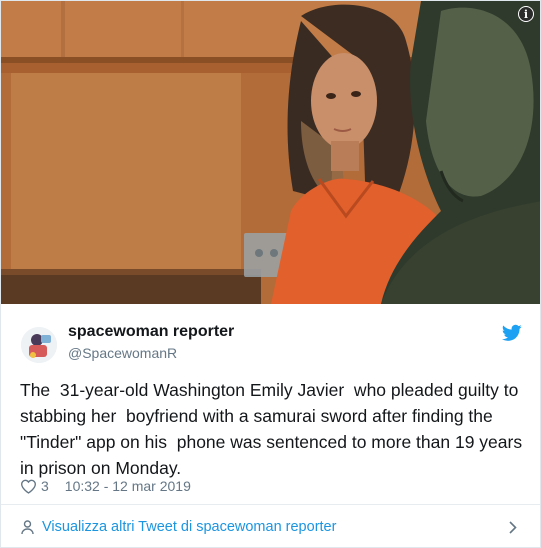  I want to click on heart-icon, so click(28, 486).